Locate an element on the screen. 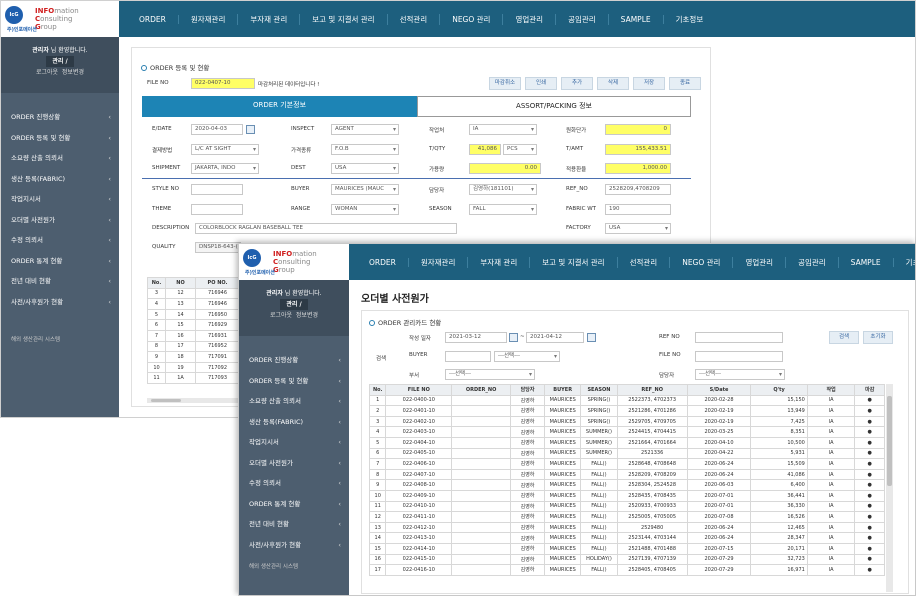 The height and width of the screenshot is (596, 916). manager-select: 김영하(181101) is located at coordinates (503, 189).